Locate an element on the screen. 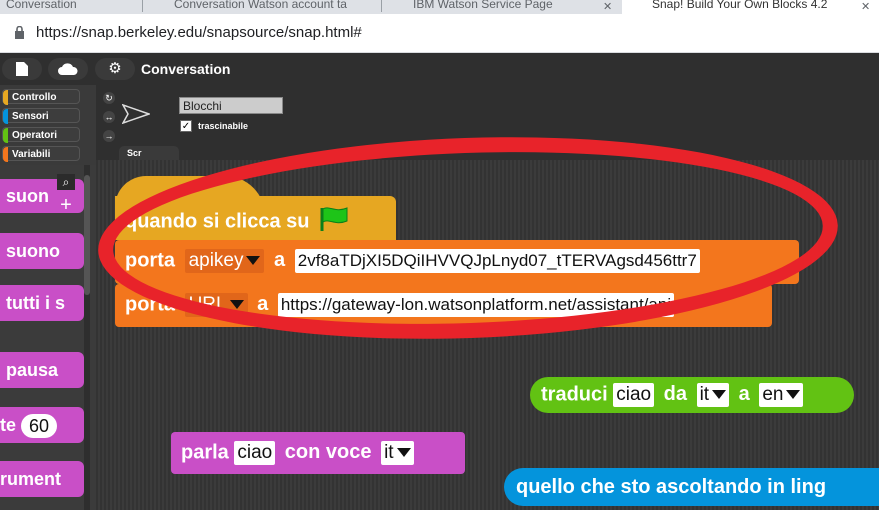 This screenshot has height=510, width=879. category-label: Sensori is located at coordinates (30, 116).